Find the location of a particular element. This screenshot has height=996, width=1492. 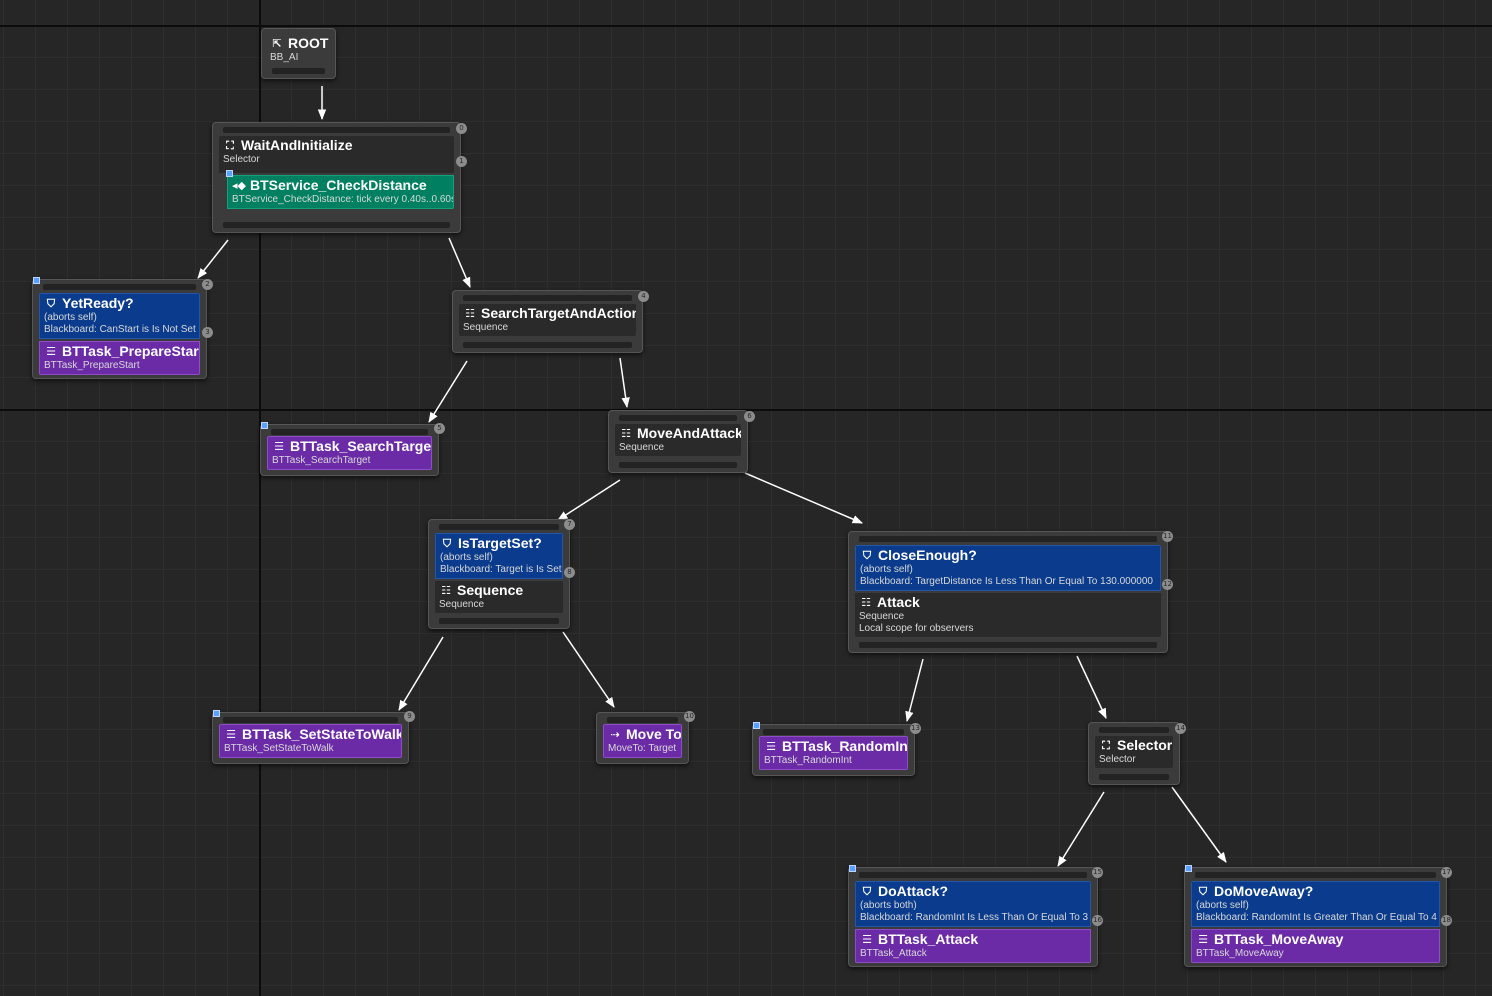

close-enough-decorator-index: 12 is located at coordinates (1167, 584).